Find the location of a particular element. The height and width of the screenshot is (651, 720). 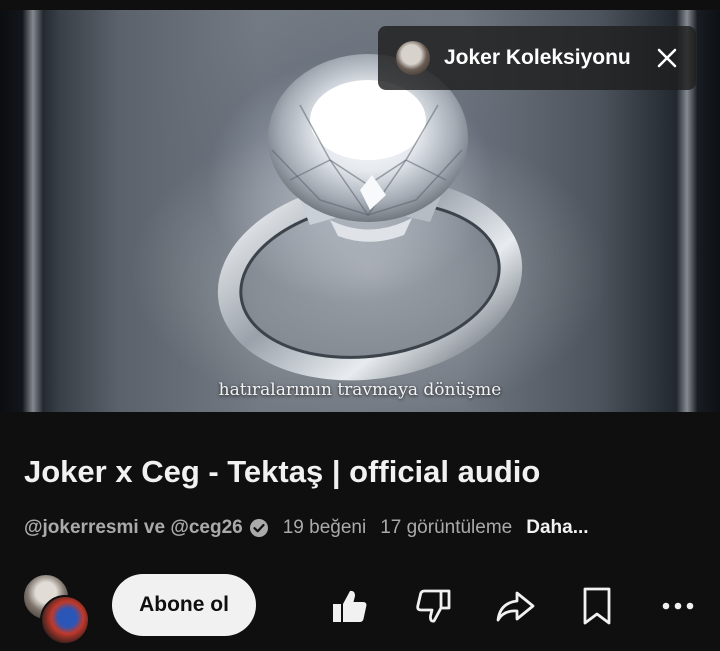

avatar is located at coordinates (65, 620).